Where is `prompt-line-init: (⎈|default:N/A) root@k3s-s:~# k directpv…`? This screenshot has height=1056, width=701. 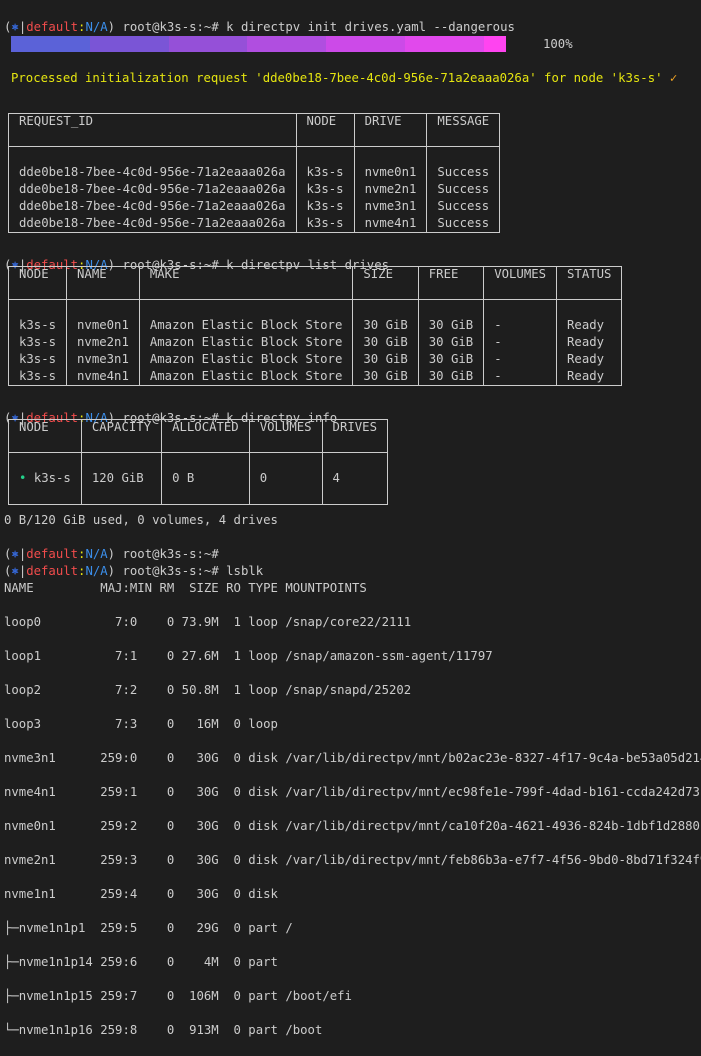 prompt-line-init: (⎈|default:N/A) root@k3s-s:~# k directpv… is located at coordinates (259, 27).